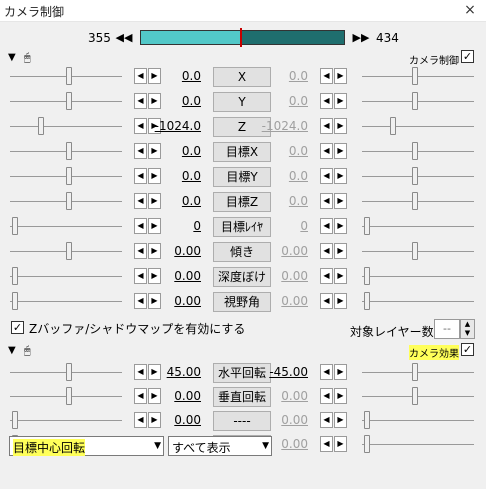 The height and width of the screenshot is (489, 486). I want to click on start-value: 45.00, so click(171, 372).